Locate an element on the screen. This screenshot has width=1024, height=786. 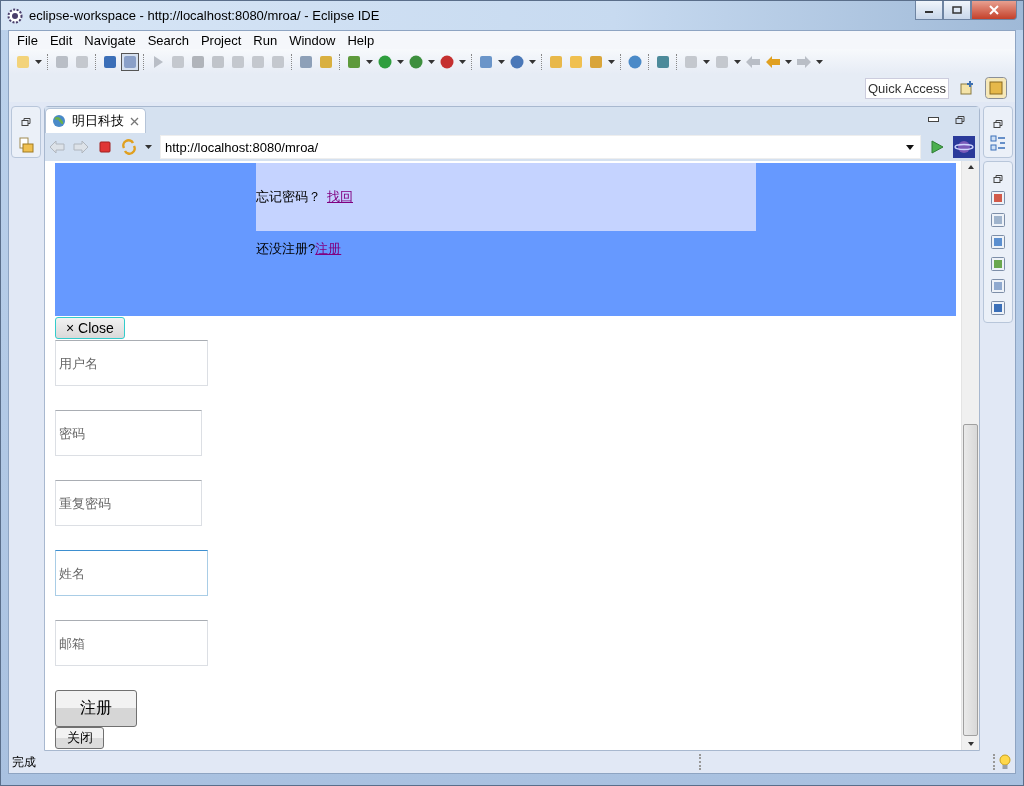
menu-item: Navigate is located at coordinates (110, 40).